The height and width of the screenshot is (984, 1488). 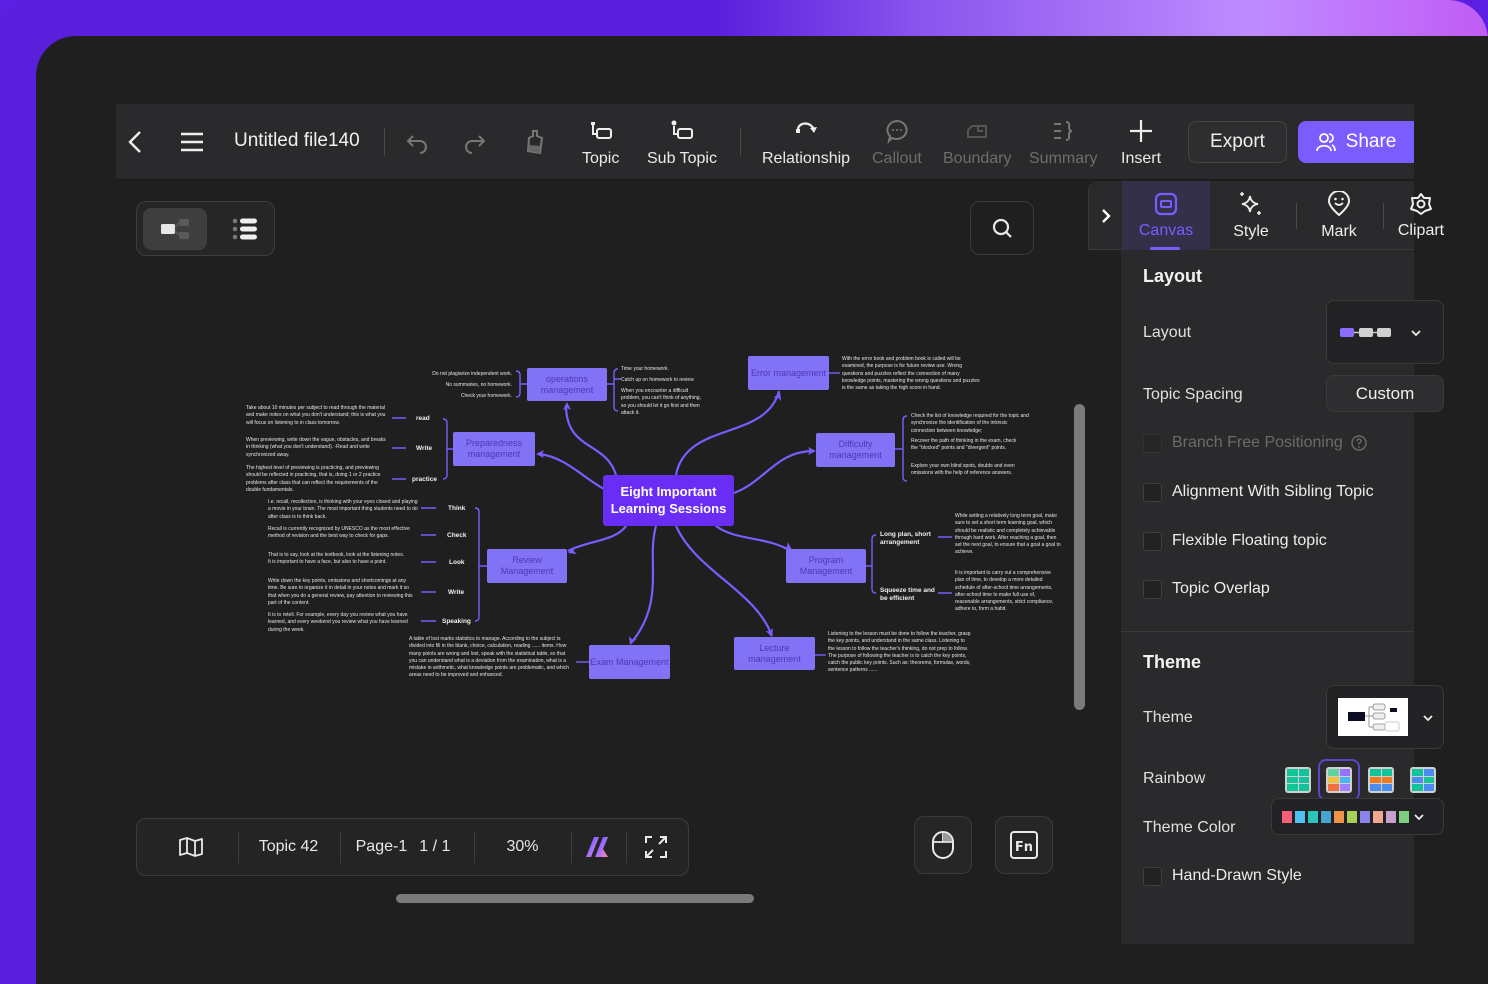 What do you see at coordinates (1385, 332) in the screenshot?
I see `layout-dropdown` at bounding box center [1385, 332].